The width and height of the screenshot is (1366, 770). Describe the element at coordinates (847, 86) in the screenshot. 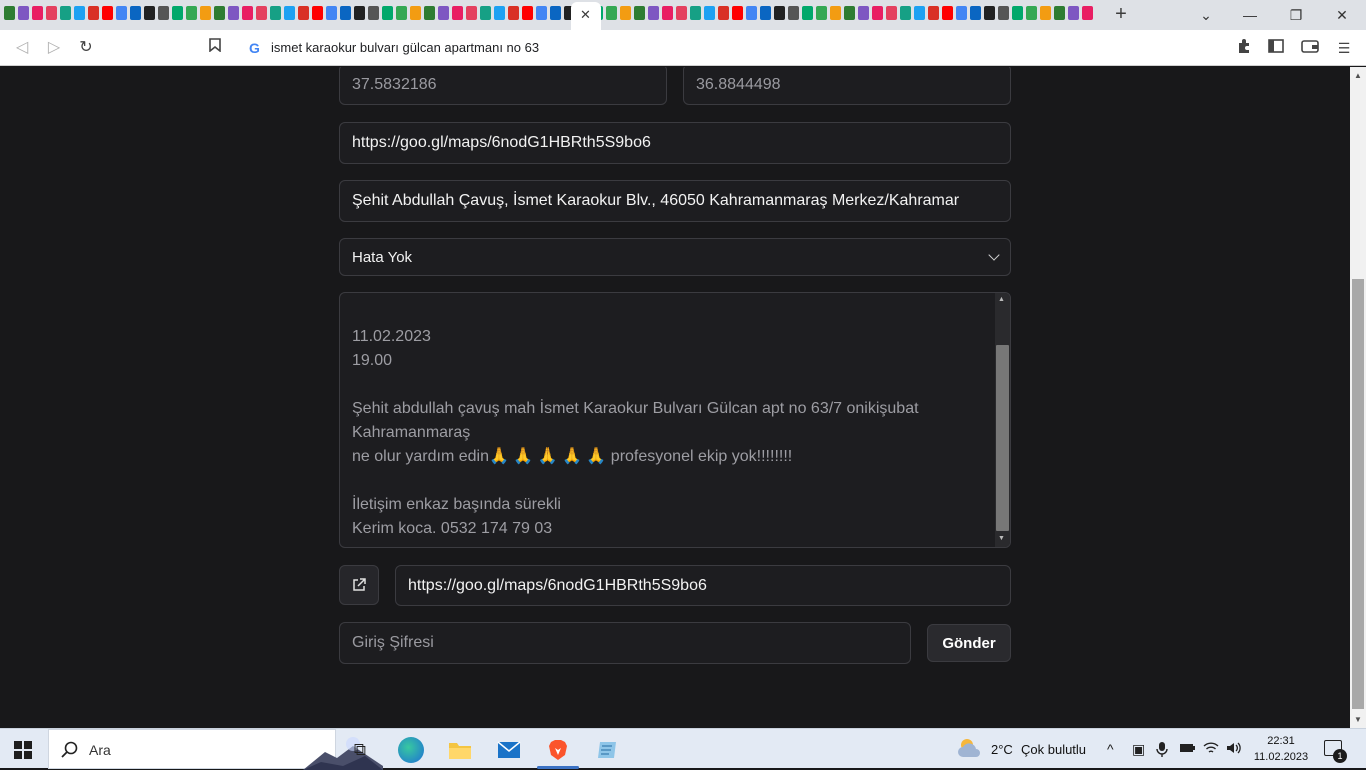

I see `longitude-field: 36.8844498` at that location.